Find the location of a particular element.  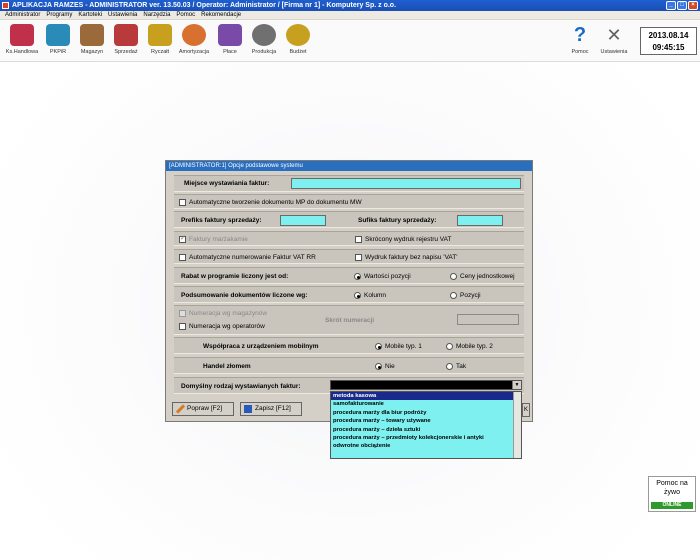

menu-rekomendacje: Rekomendacje is located at coordinates (221, 15).